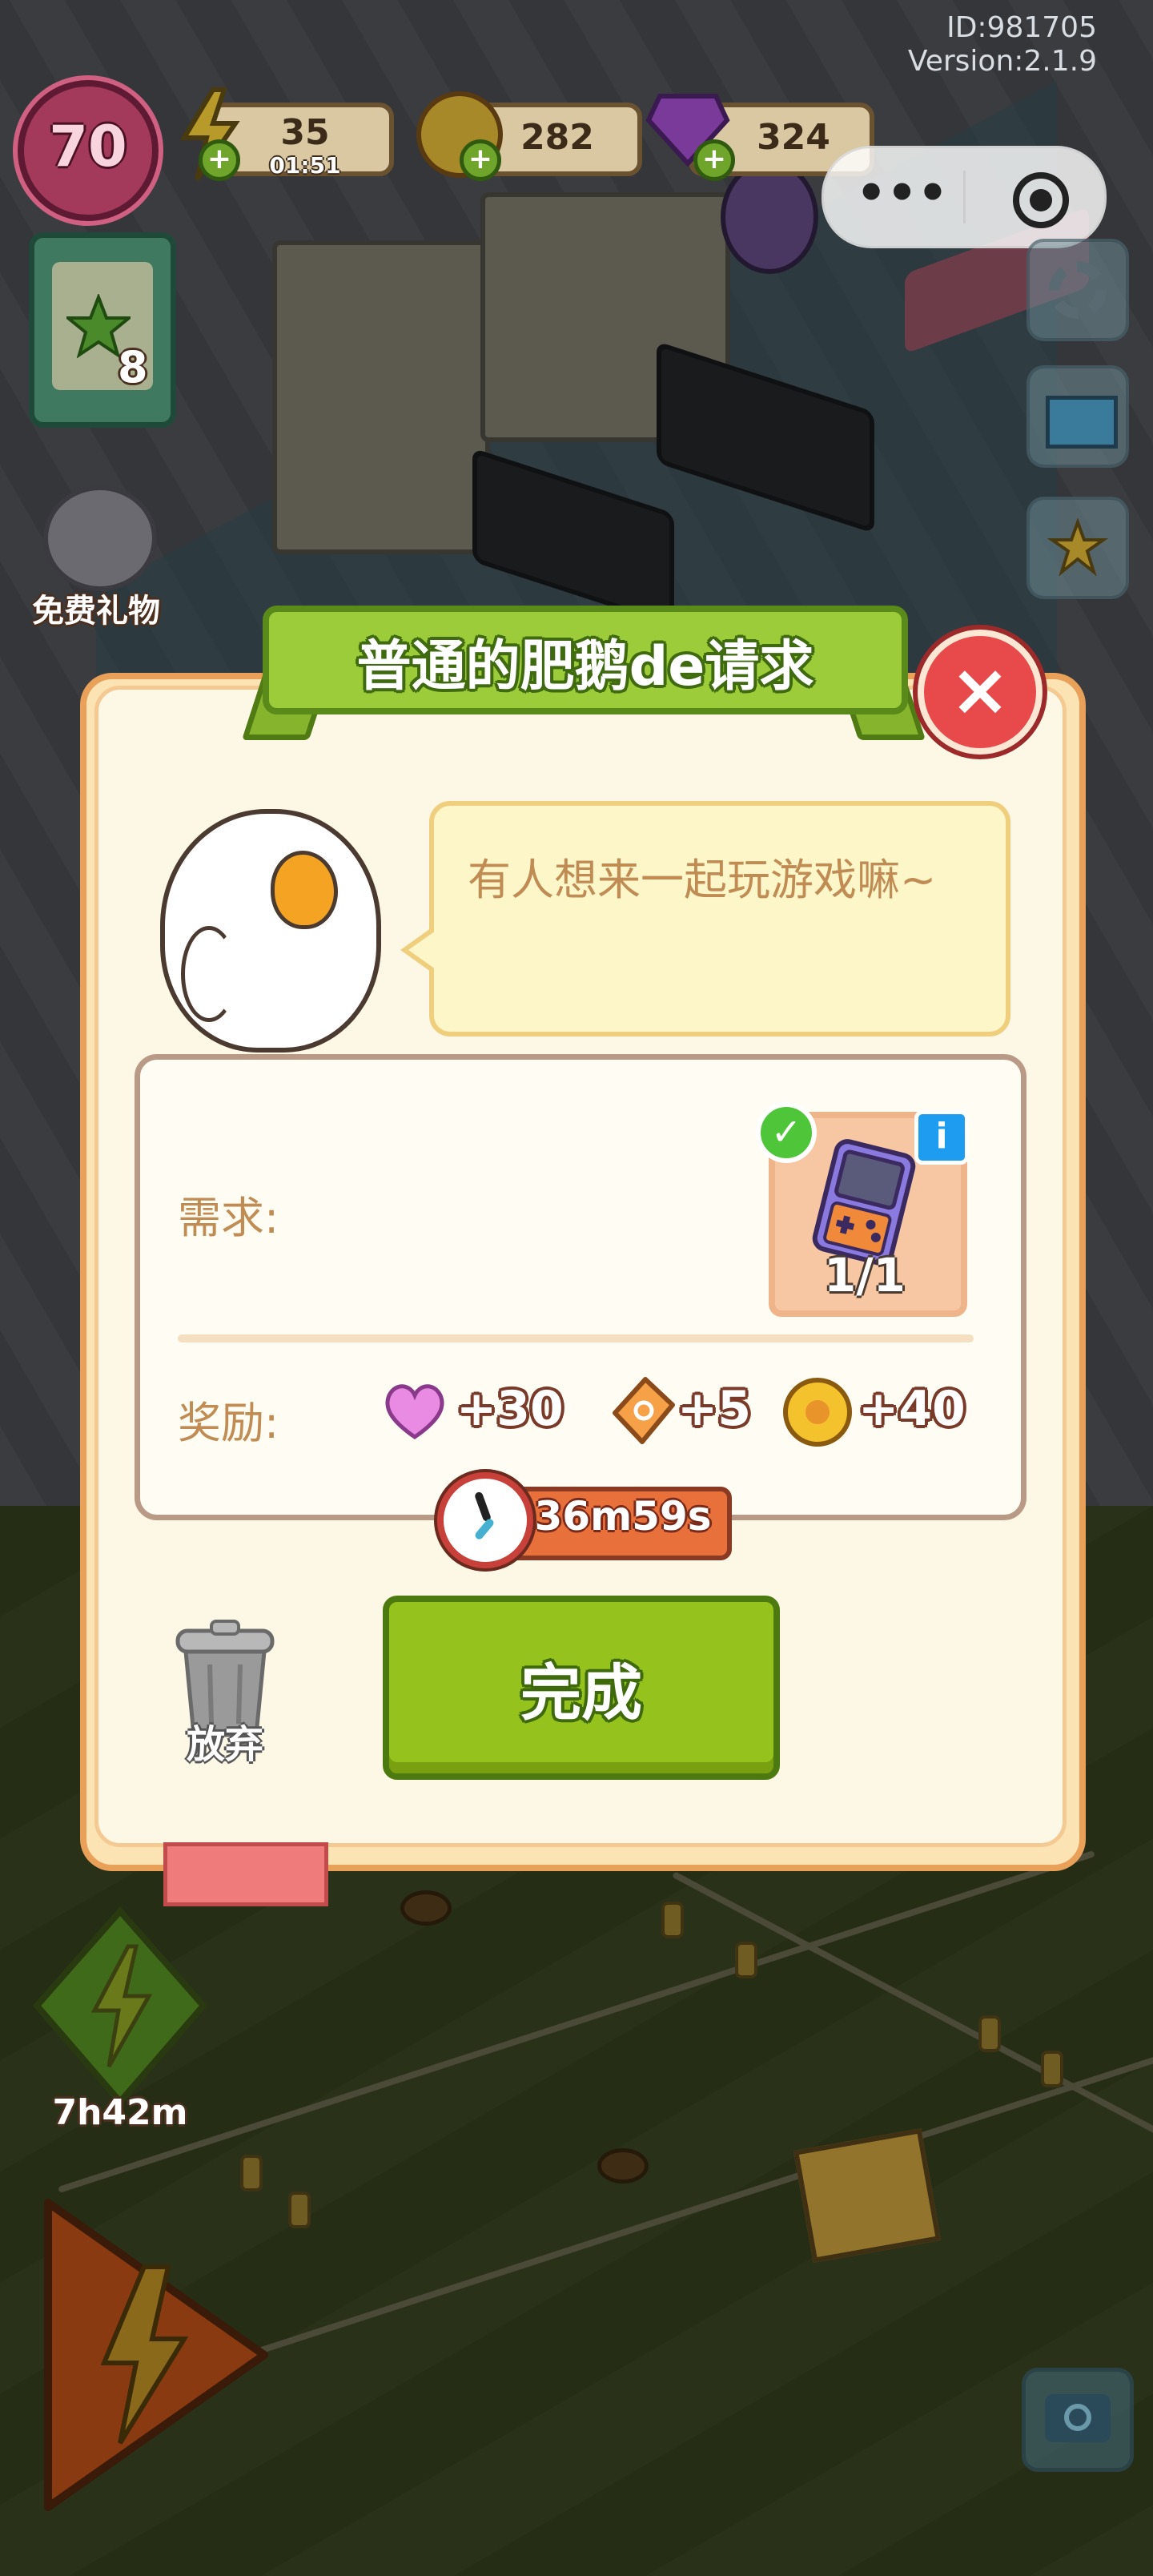  Describe the element at coordinates (557, 138) in the screenshot. I see `coin-value: 282` at that location.